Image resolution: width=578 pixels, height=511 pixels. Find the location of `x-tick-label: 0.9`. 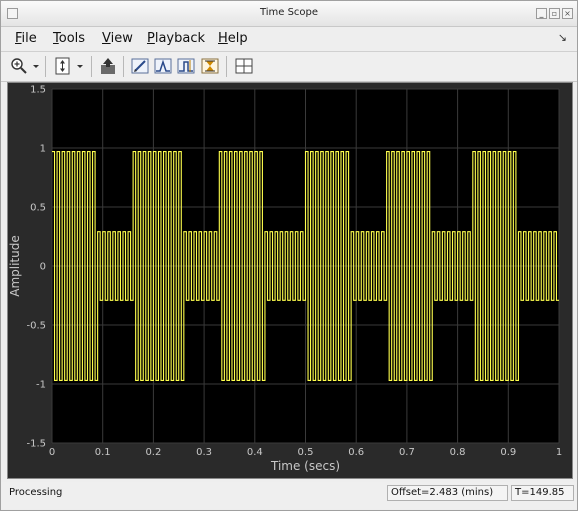

x-tick-label: 0.9 is located at coordinates (508, 452).